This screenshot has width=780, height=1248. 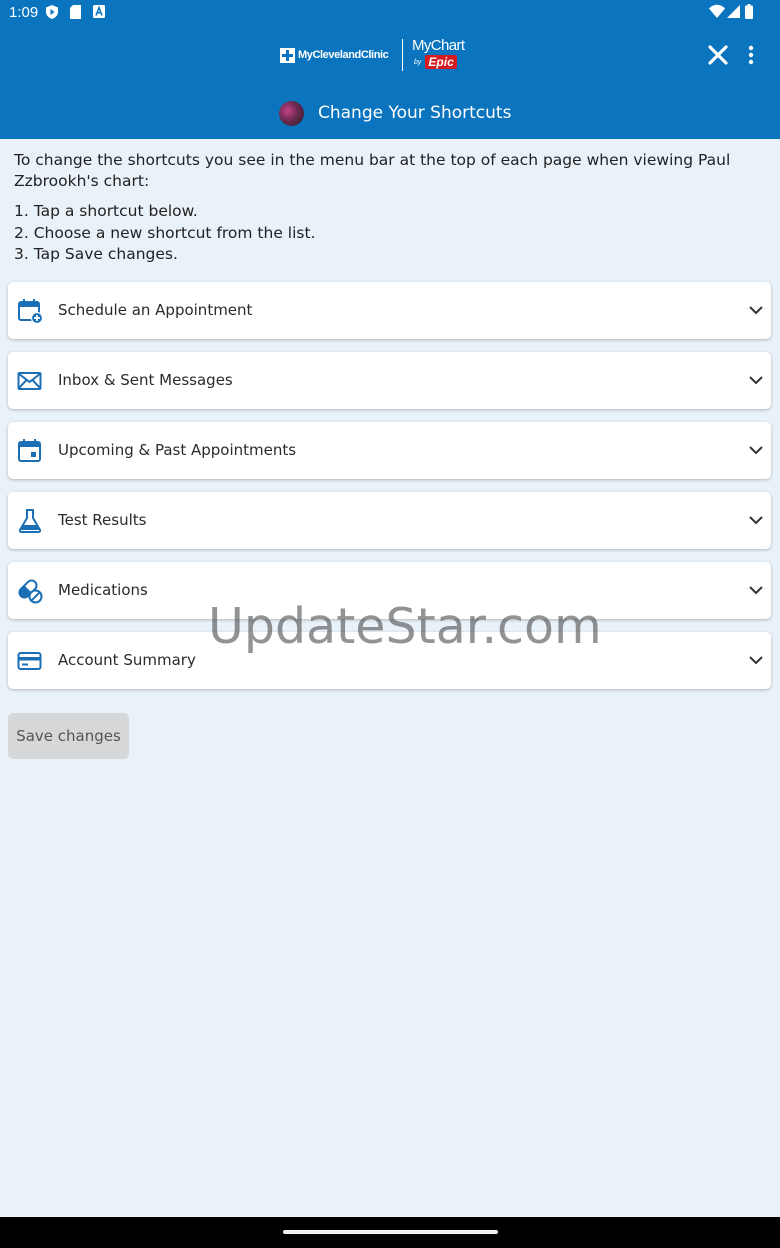 What do you see at coordinates (29, 661) in the screenshot?
I see `credit-card-icon` at bounding box center [29, 661].